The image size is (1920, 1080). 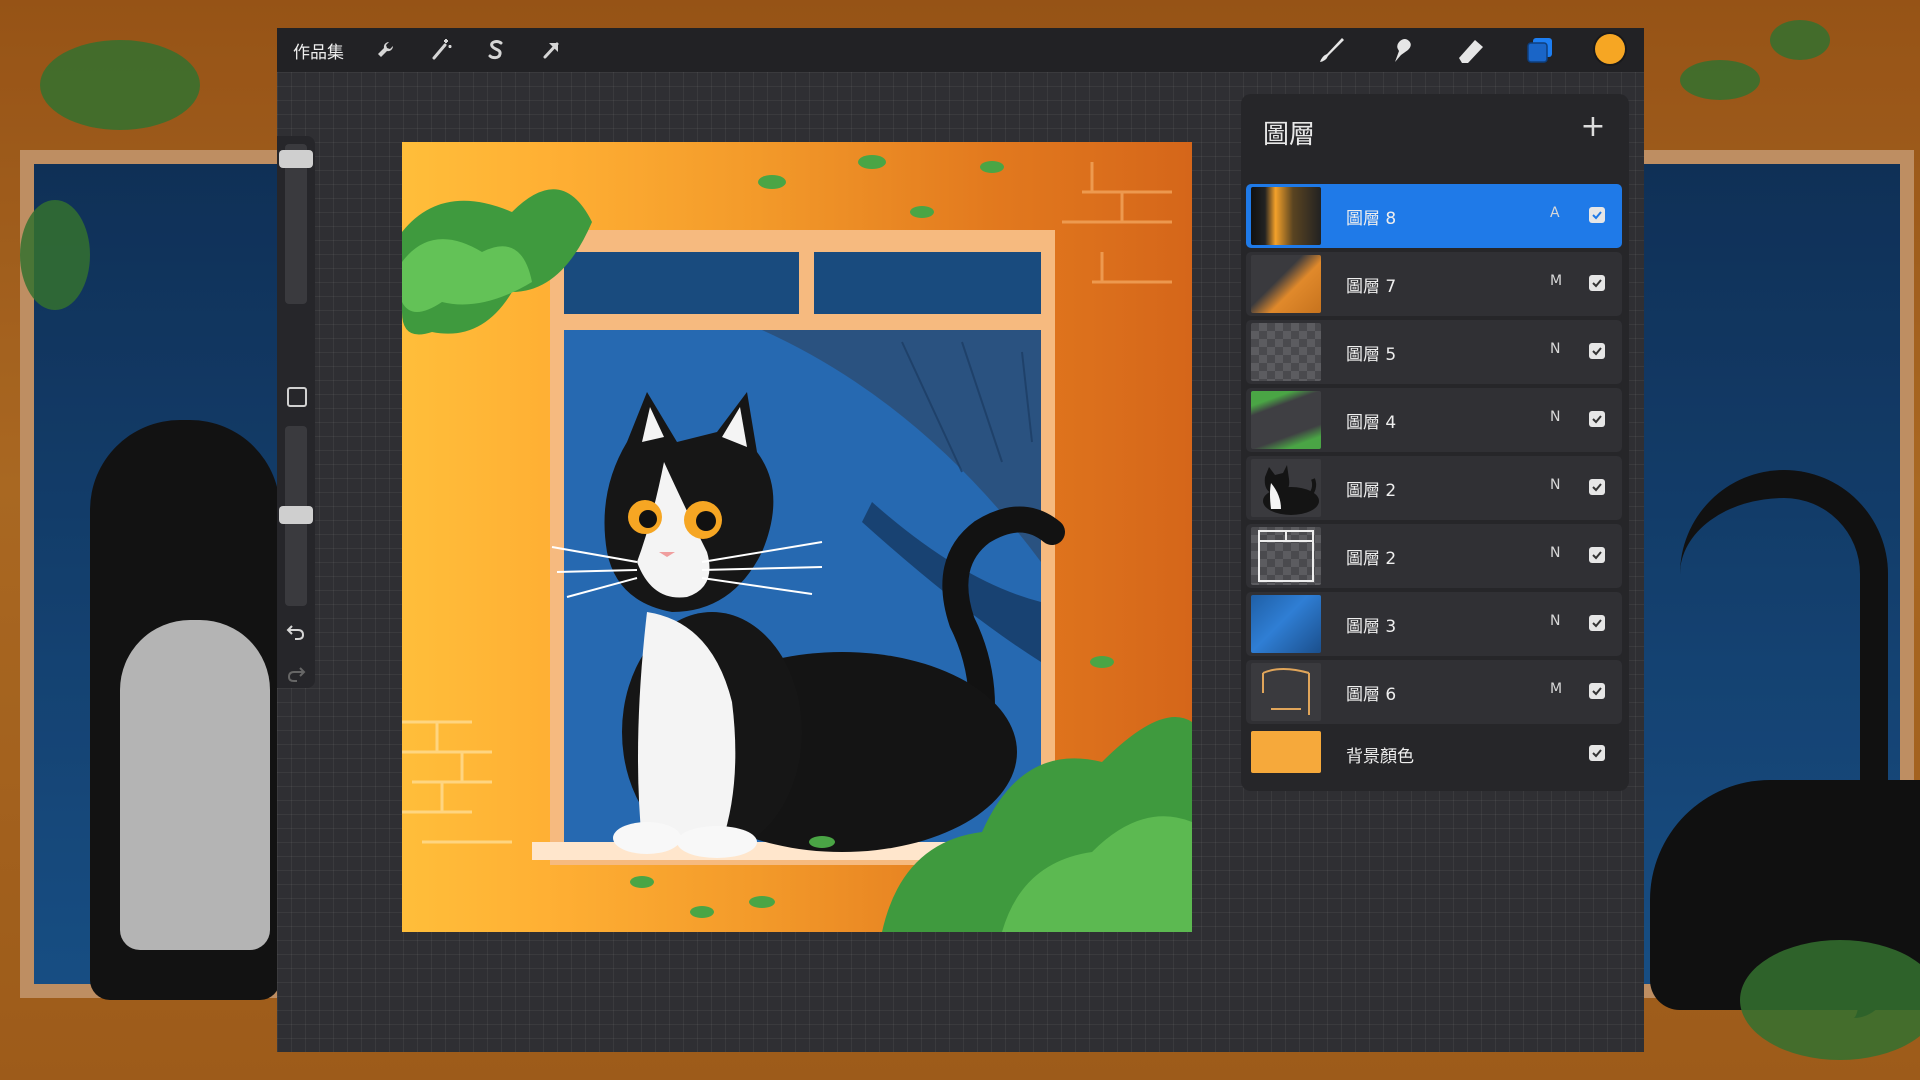 I want to click on color-picker-button, so click(x=1610, y=49).